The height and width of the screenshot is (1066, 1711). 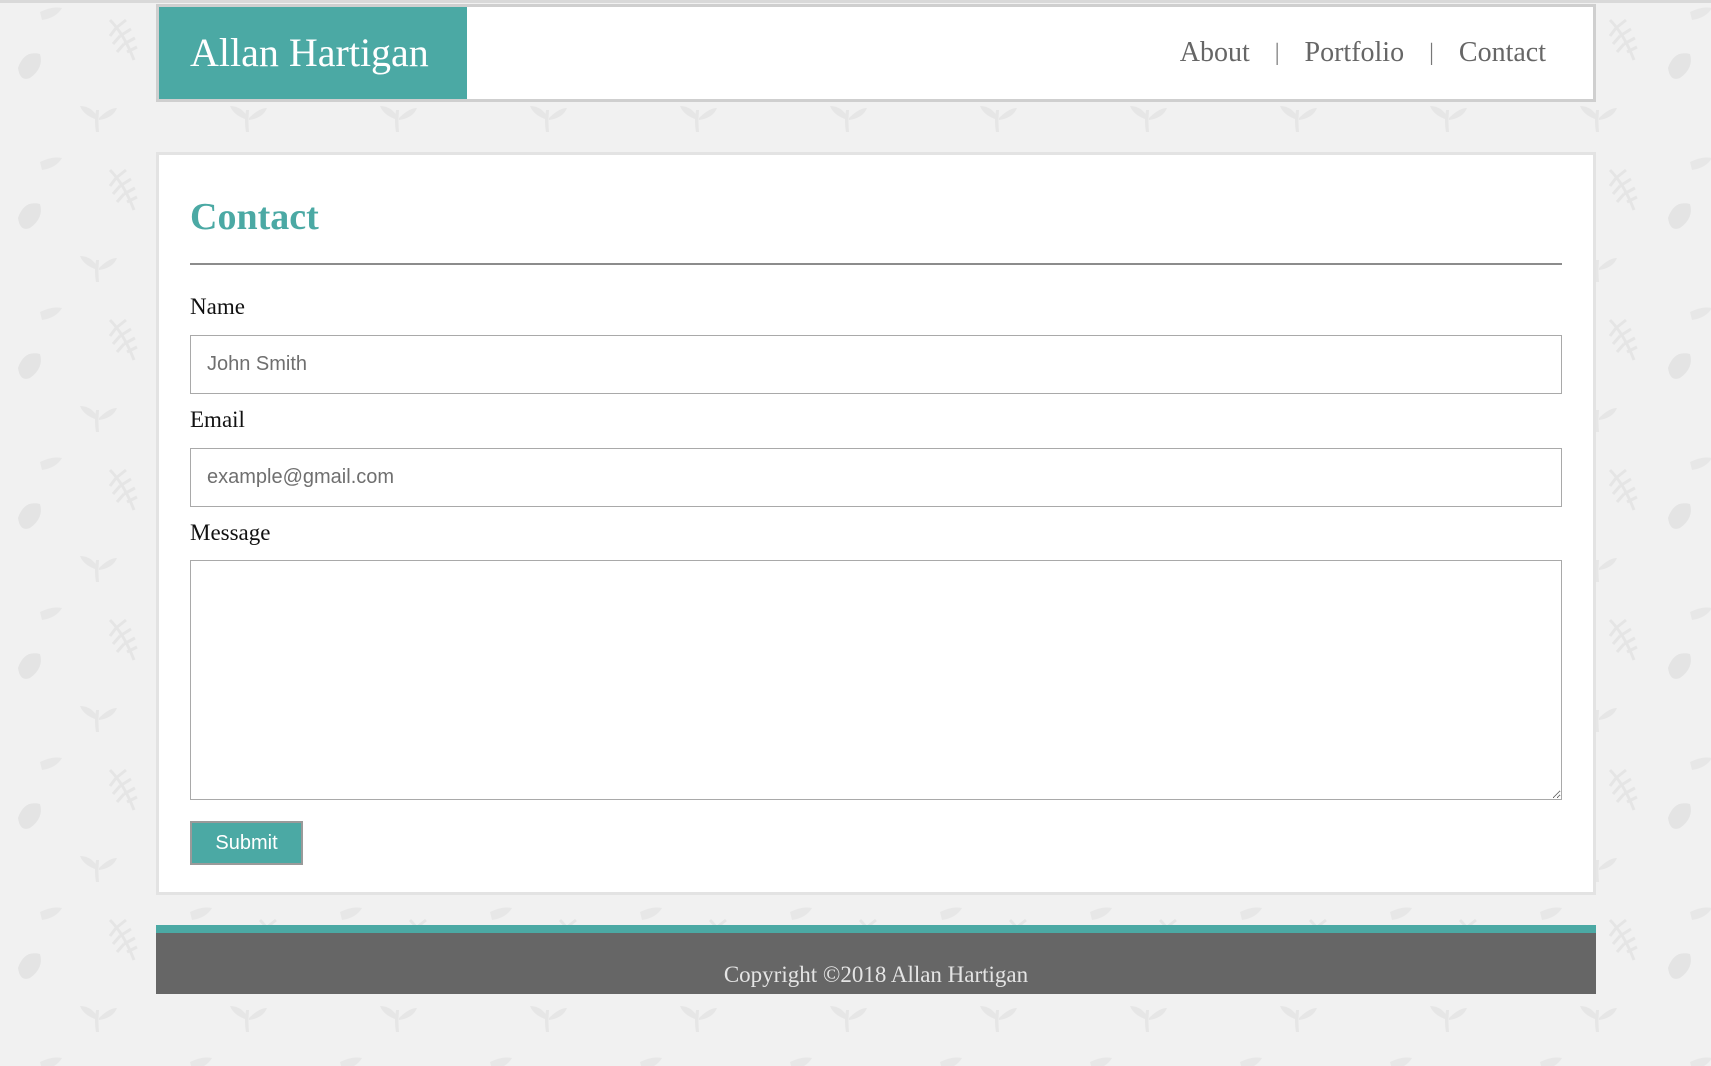 I want to click on nav-link-about: About, so click(x=1215, y=53).